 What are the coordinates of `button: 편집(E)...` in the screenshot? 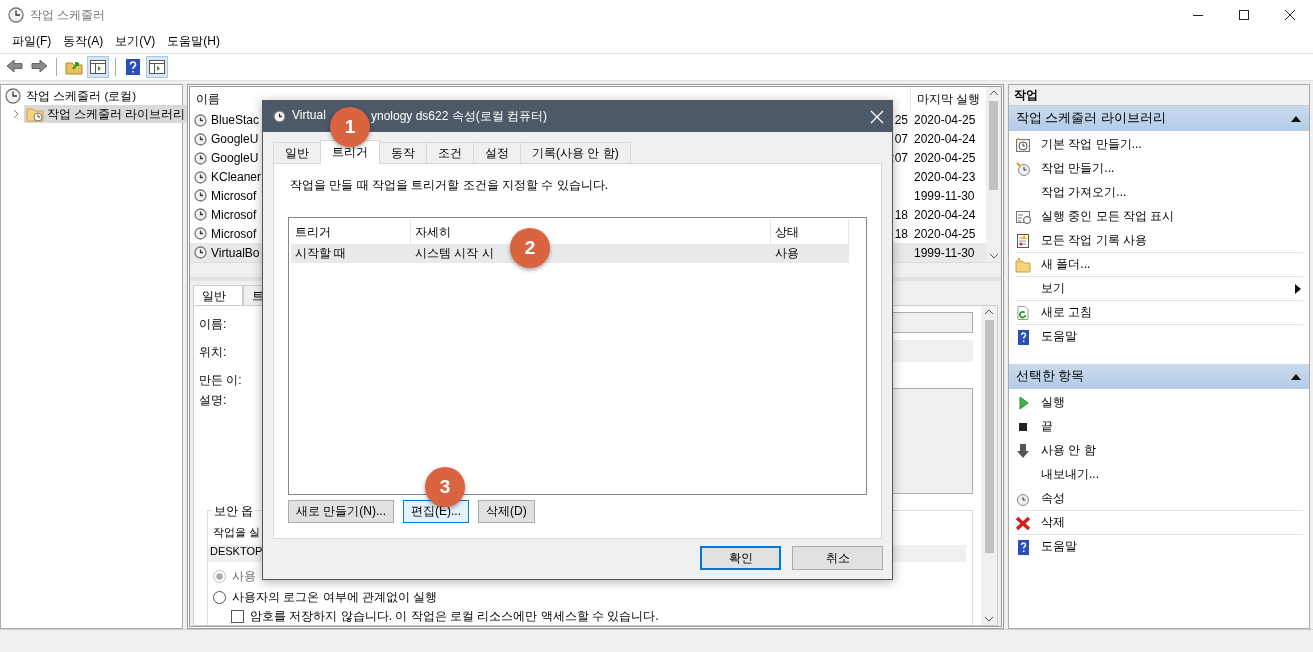 It's located at (436, 511).